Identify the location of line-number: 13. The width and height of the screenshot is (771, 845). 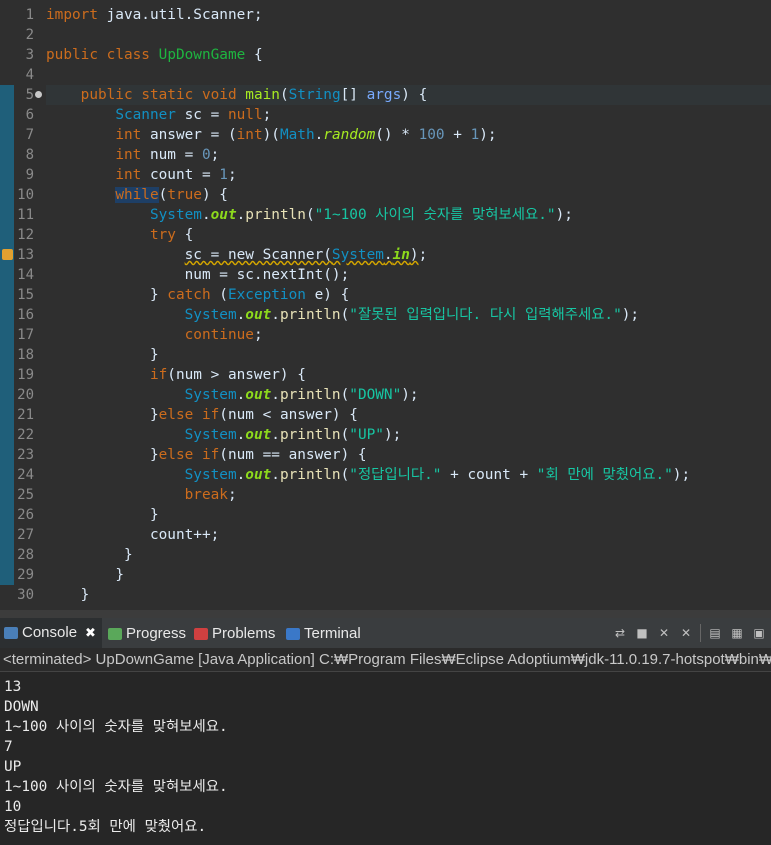
(25, 255).